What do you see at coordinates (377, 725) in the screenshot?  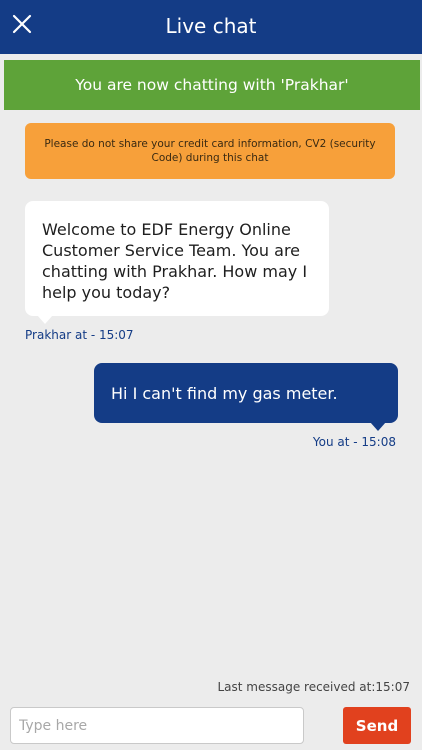 I see `send-button: Send` at bounding box center [377, 725].